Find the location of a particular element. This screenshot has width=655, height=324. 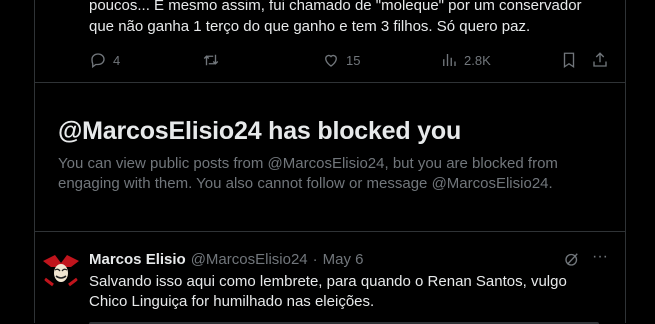

bookmark-icon is located at coordinates (569, 60).